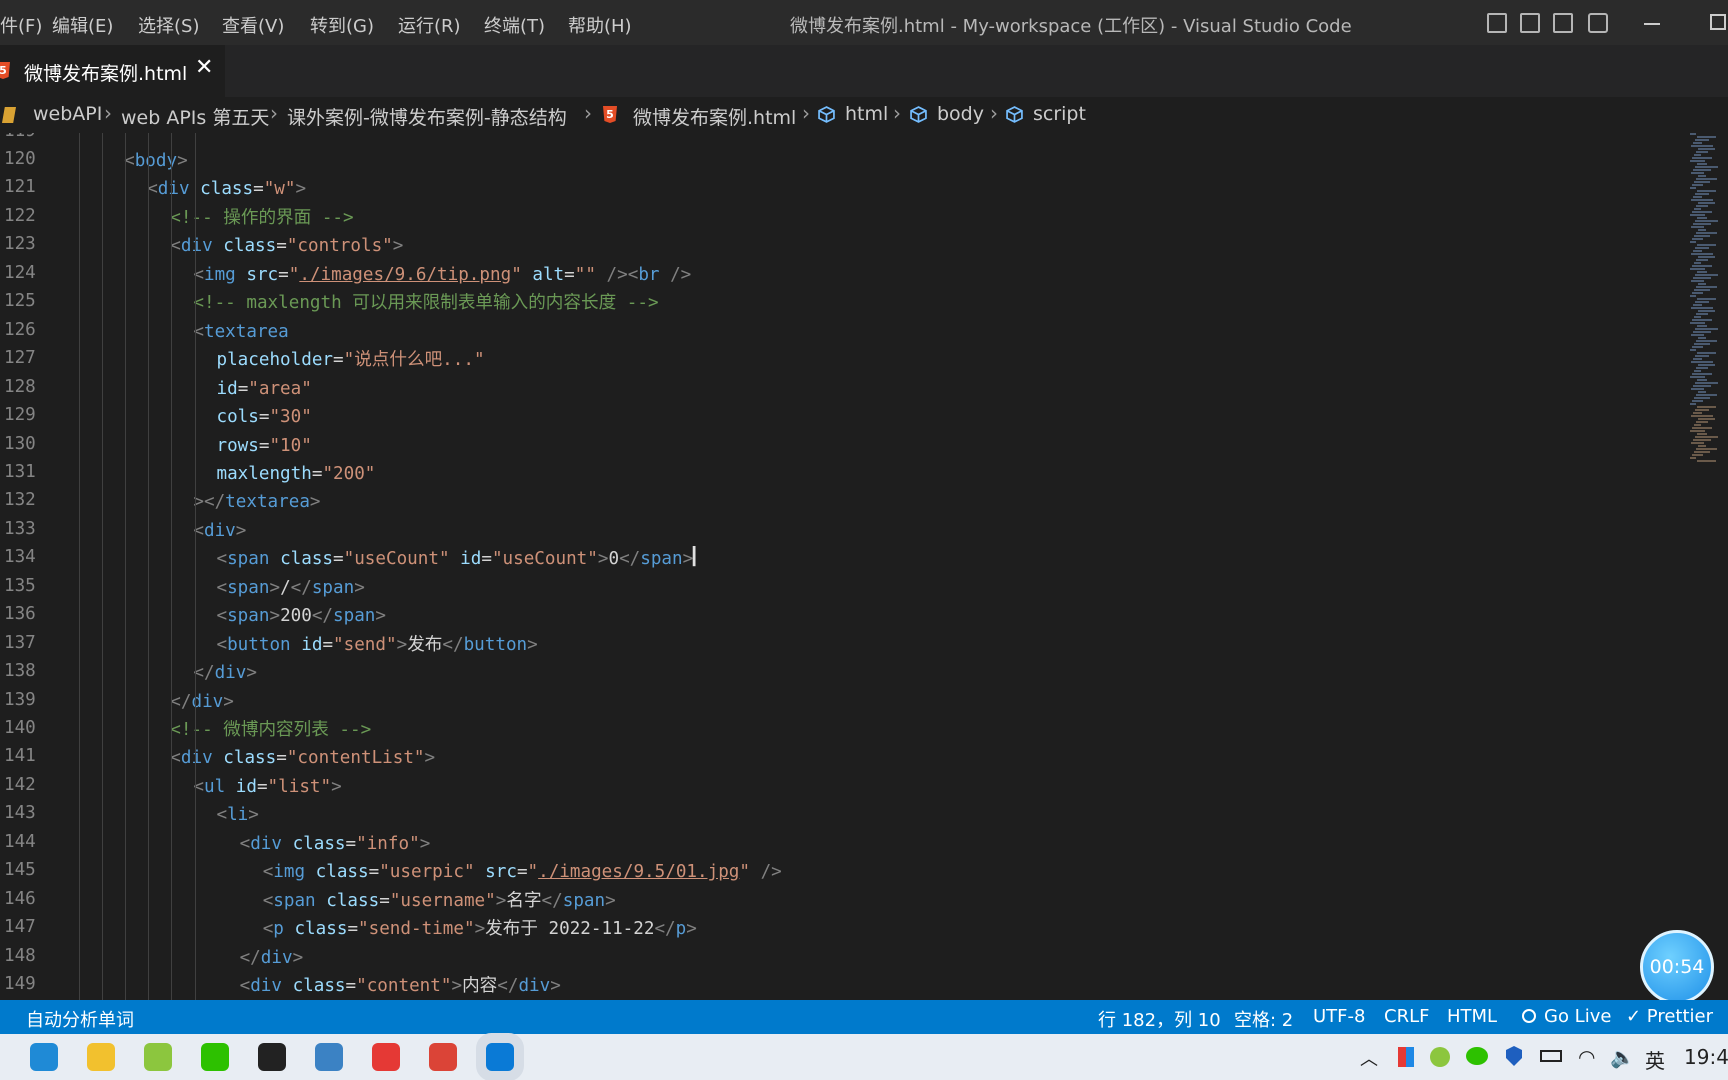  Describe the element at coordinates (80, 1019) in the screenshot. I see `status-auto-analyze: 自动分析单词` at that location.